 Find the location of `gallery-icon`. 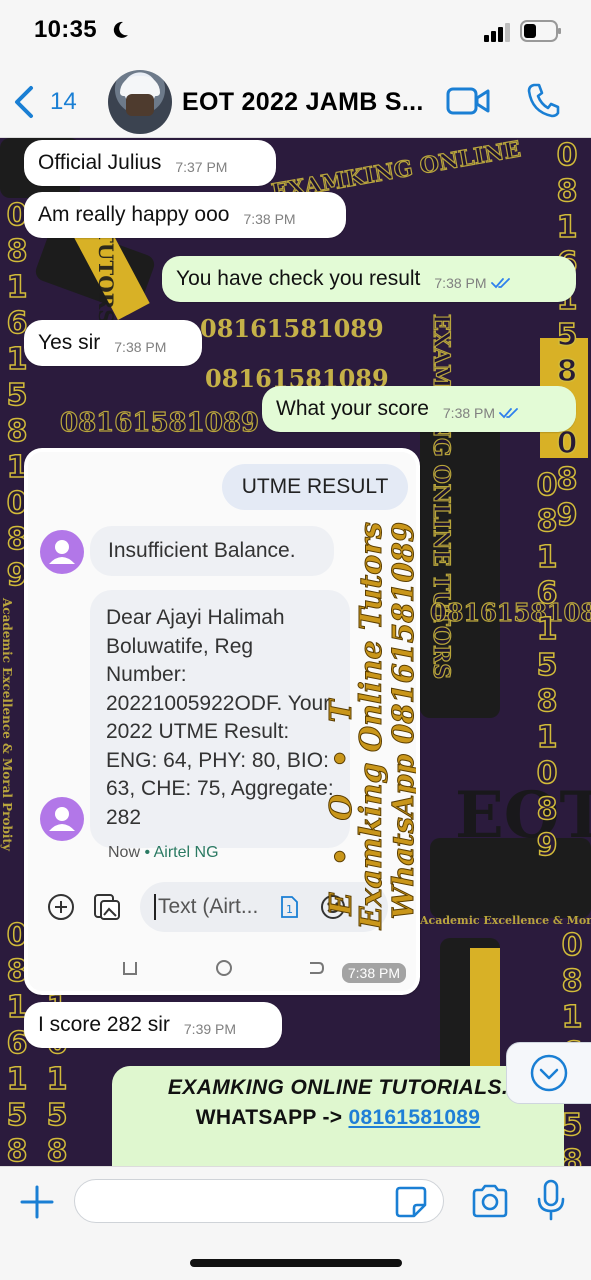

gallery-icon is located at coordinates (107, 907).